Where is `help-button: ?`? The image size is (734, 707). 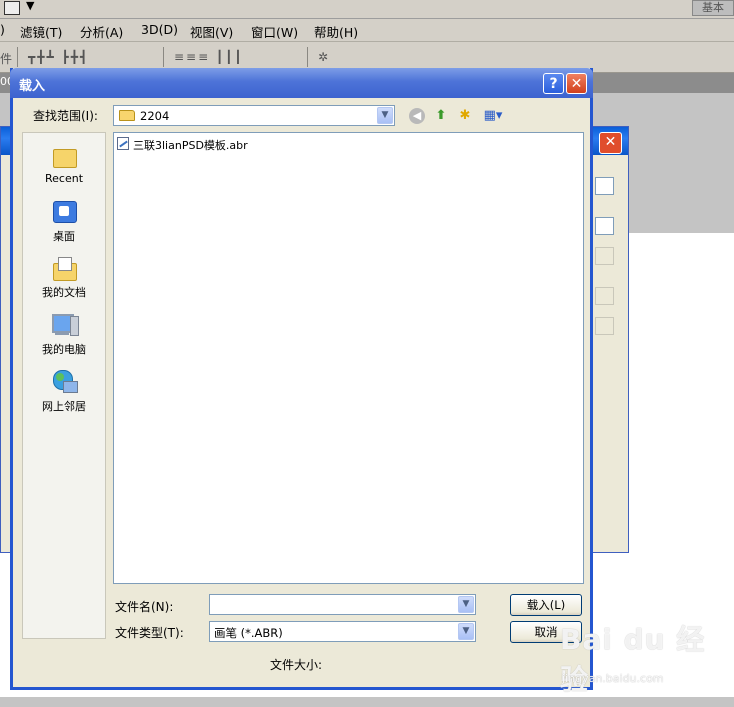
help-button: ? is located at coordinates (553, 83).